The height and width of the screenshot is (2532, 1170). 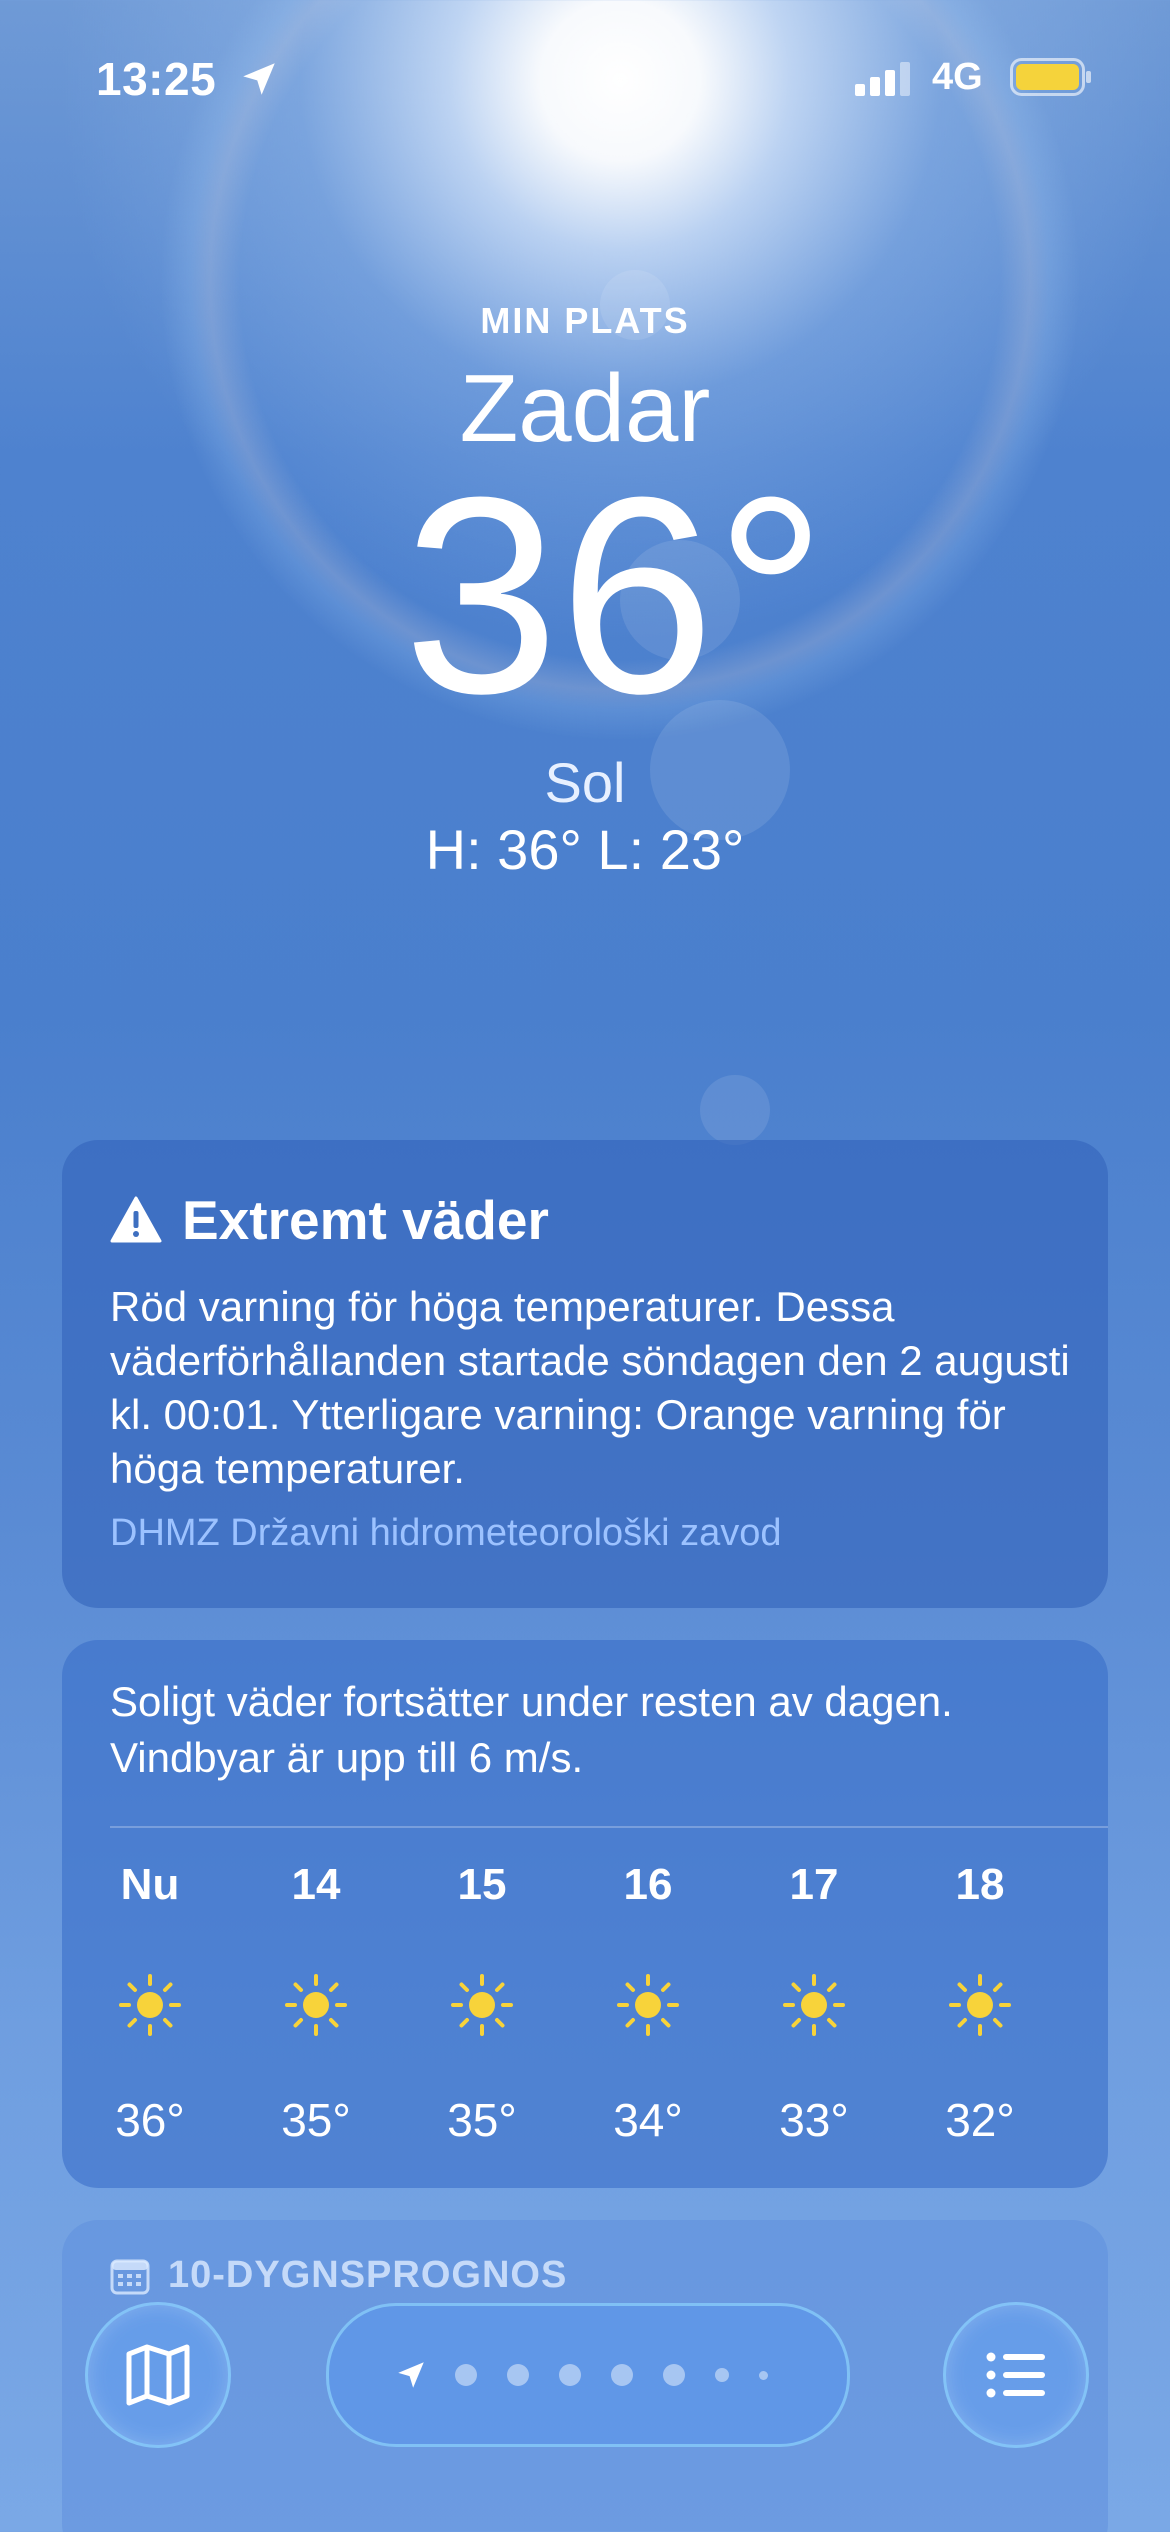 What do you see at coordinates (814, 1884) in the screenshot?
I see `hour-label: 17` at bounding box center [814, 1884].